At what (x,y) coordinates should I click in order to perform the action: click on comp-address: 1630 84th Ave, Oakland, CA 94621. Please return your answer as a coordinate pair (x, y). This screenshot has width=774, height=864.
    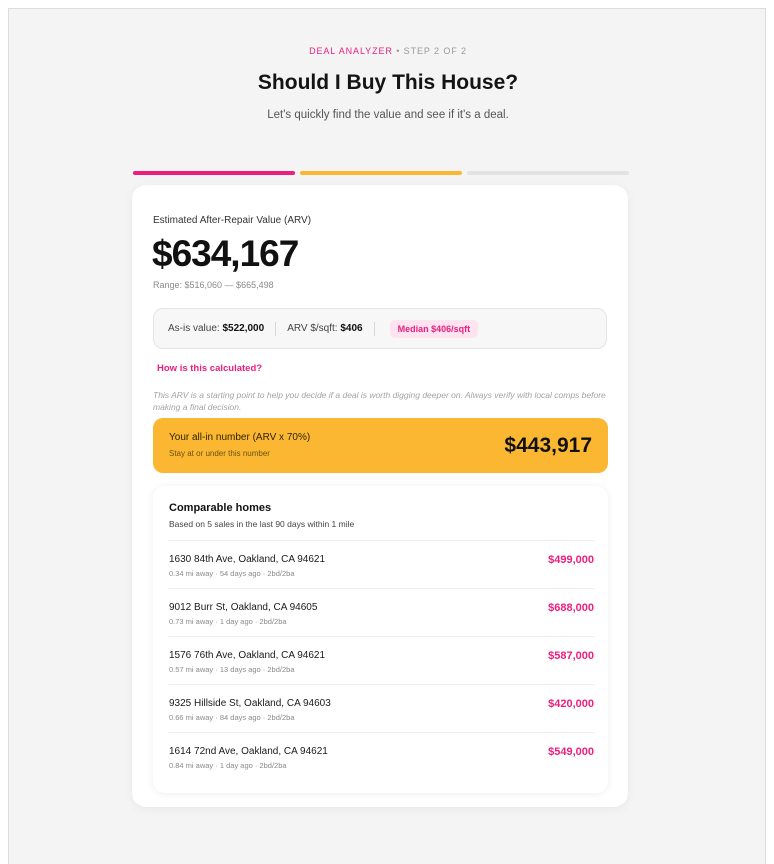
    Looking at the image, I should click on (247, 559).